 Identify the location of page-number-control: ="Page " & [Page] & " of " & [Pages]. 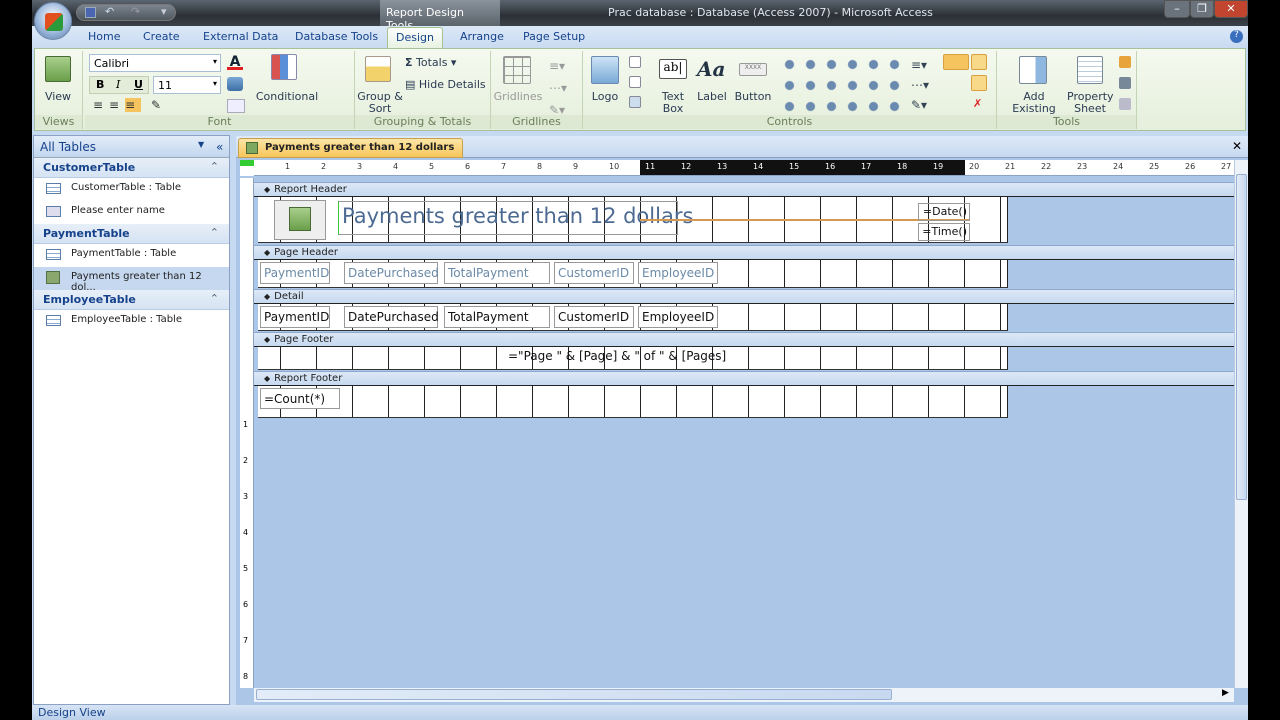
(616, 358).